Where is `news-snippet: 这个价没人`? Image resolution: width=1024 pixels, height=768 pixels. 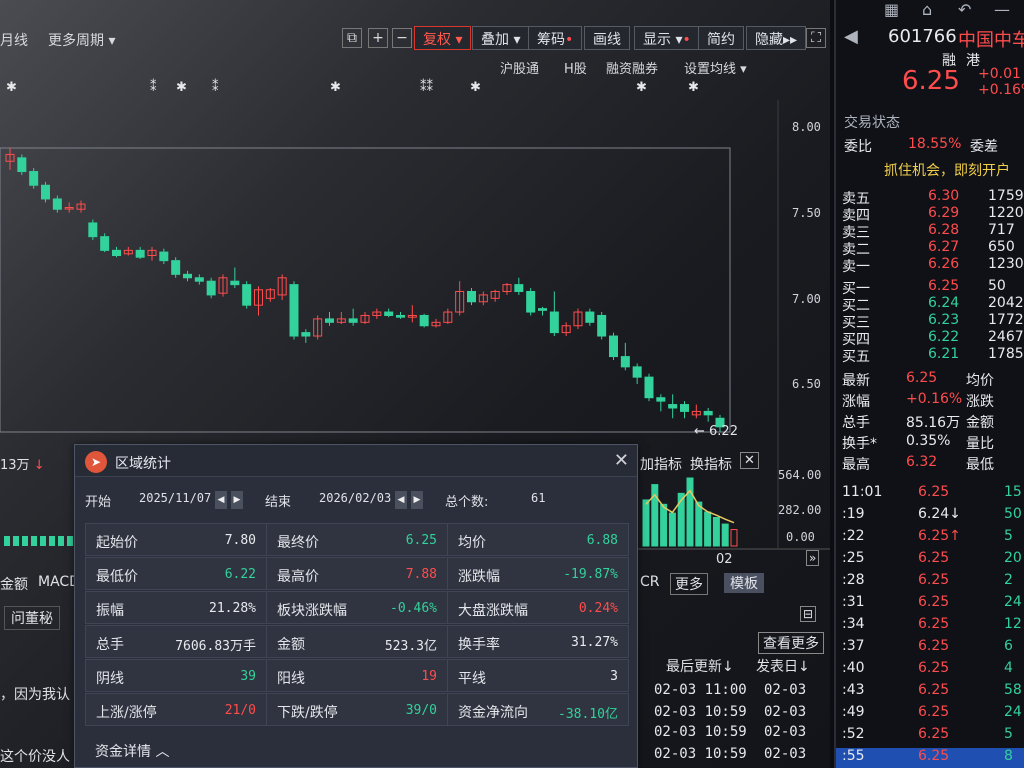 news-snippet: 这个价没人 is located at coordinates (35, 756).